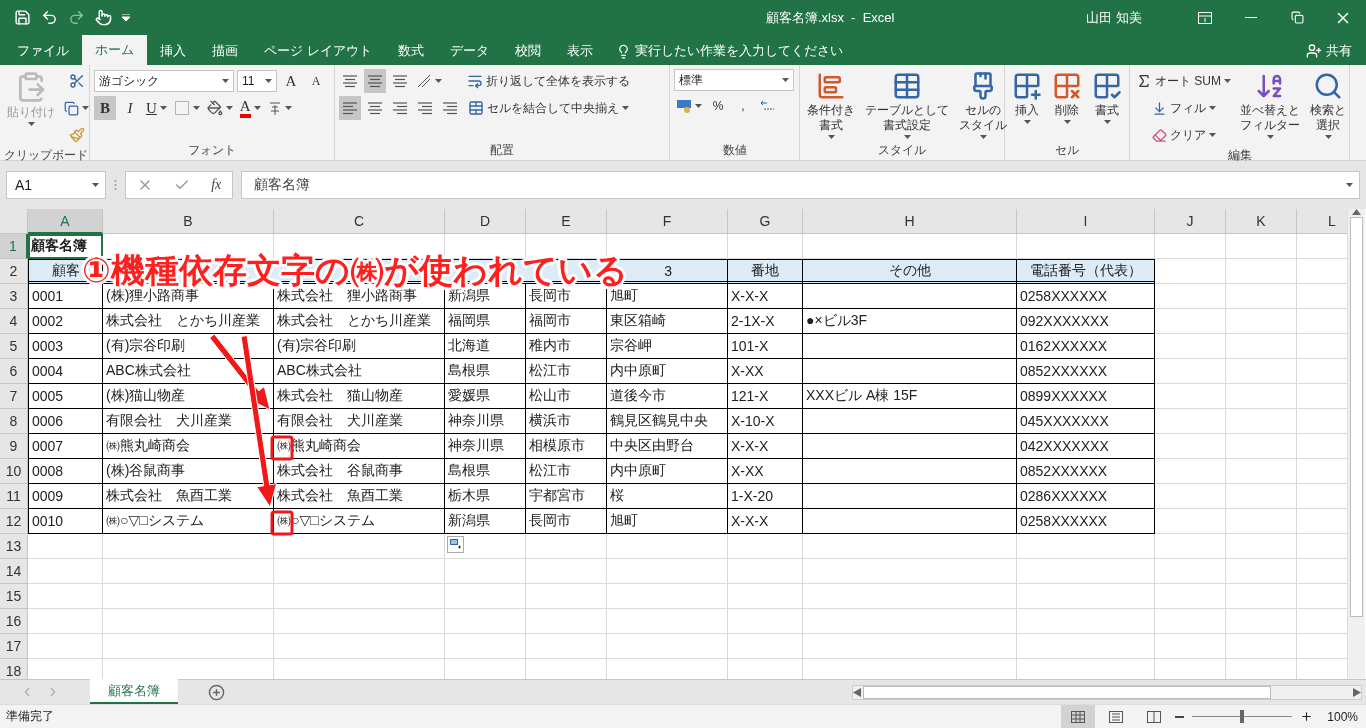 The image size is (1366, 728). Describe the element at coordinates (1183, 81) in the screenshot. I see `autosum-button: オート SUM` at that location.